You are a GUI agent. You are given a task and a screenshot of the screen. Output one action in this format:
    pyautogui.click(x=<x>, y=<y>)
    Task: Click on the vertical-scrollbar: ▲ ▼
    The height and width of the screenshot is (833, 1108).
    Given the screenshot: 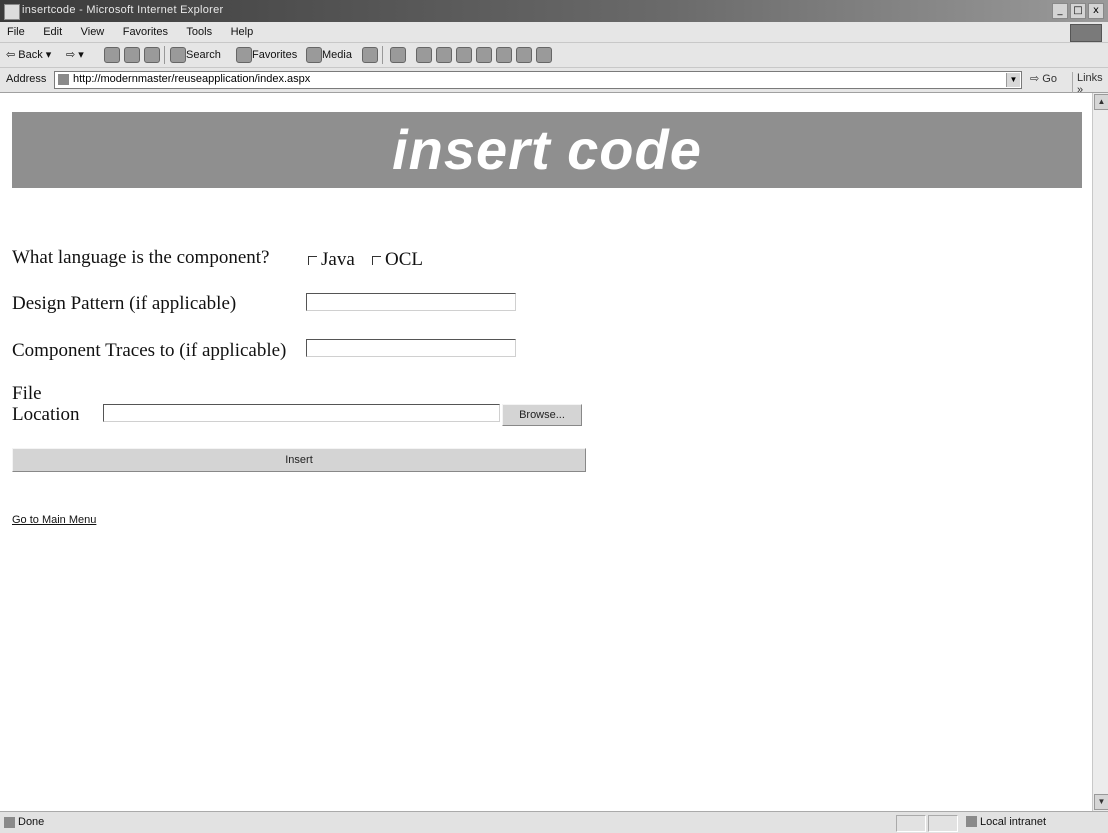 What is the action you would take?
    pyautogui.click(x=1100, y=452)
    